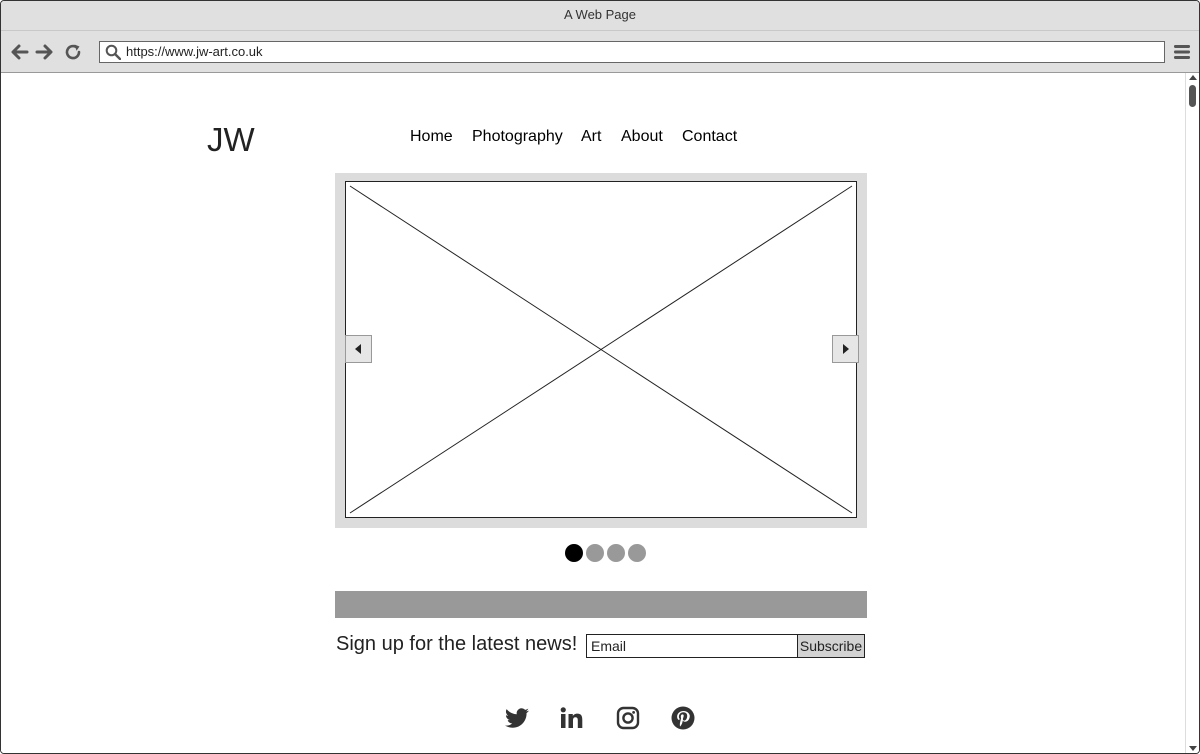 The image size is (1200, 754). What do you see at coordinates (572, 718) in the screenshot?
I see `linkedin-icon` at bounding box center [572, 718].